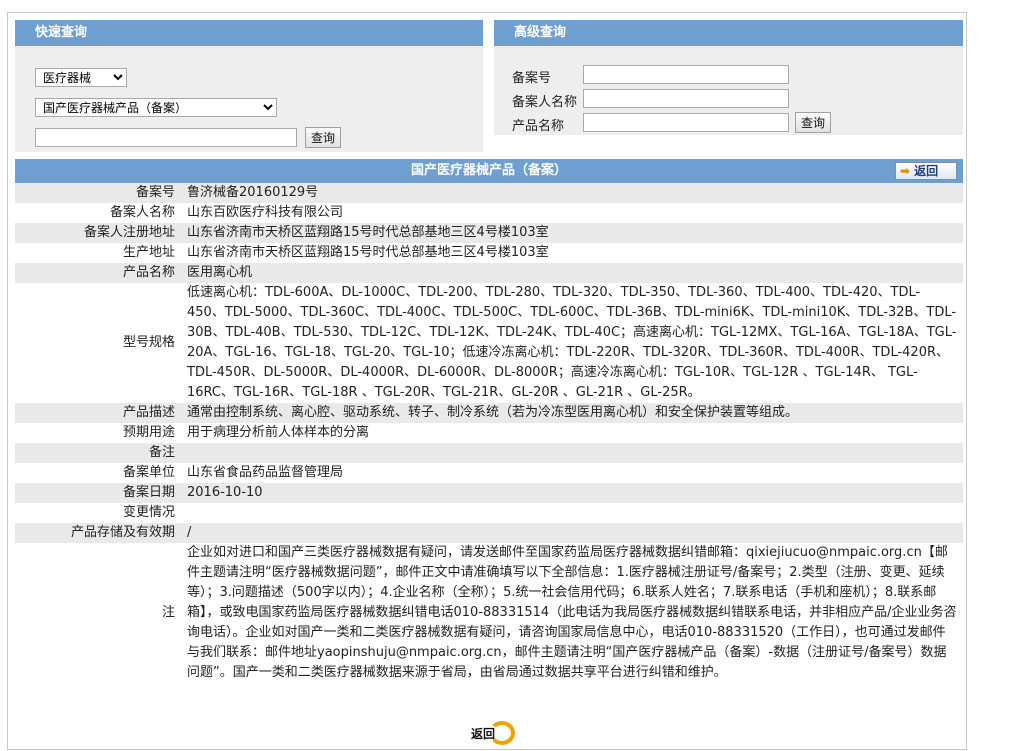 This screenshot has height=751, width=1031. I want to click on detail-row-key: 产品名称, so click(98, 273).